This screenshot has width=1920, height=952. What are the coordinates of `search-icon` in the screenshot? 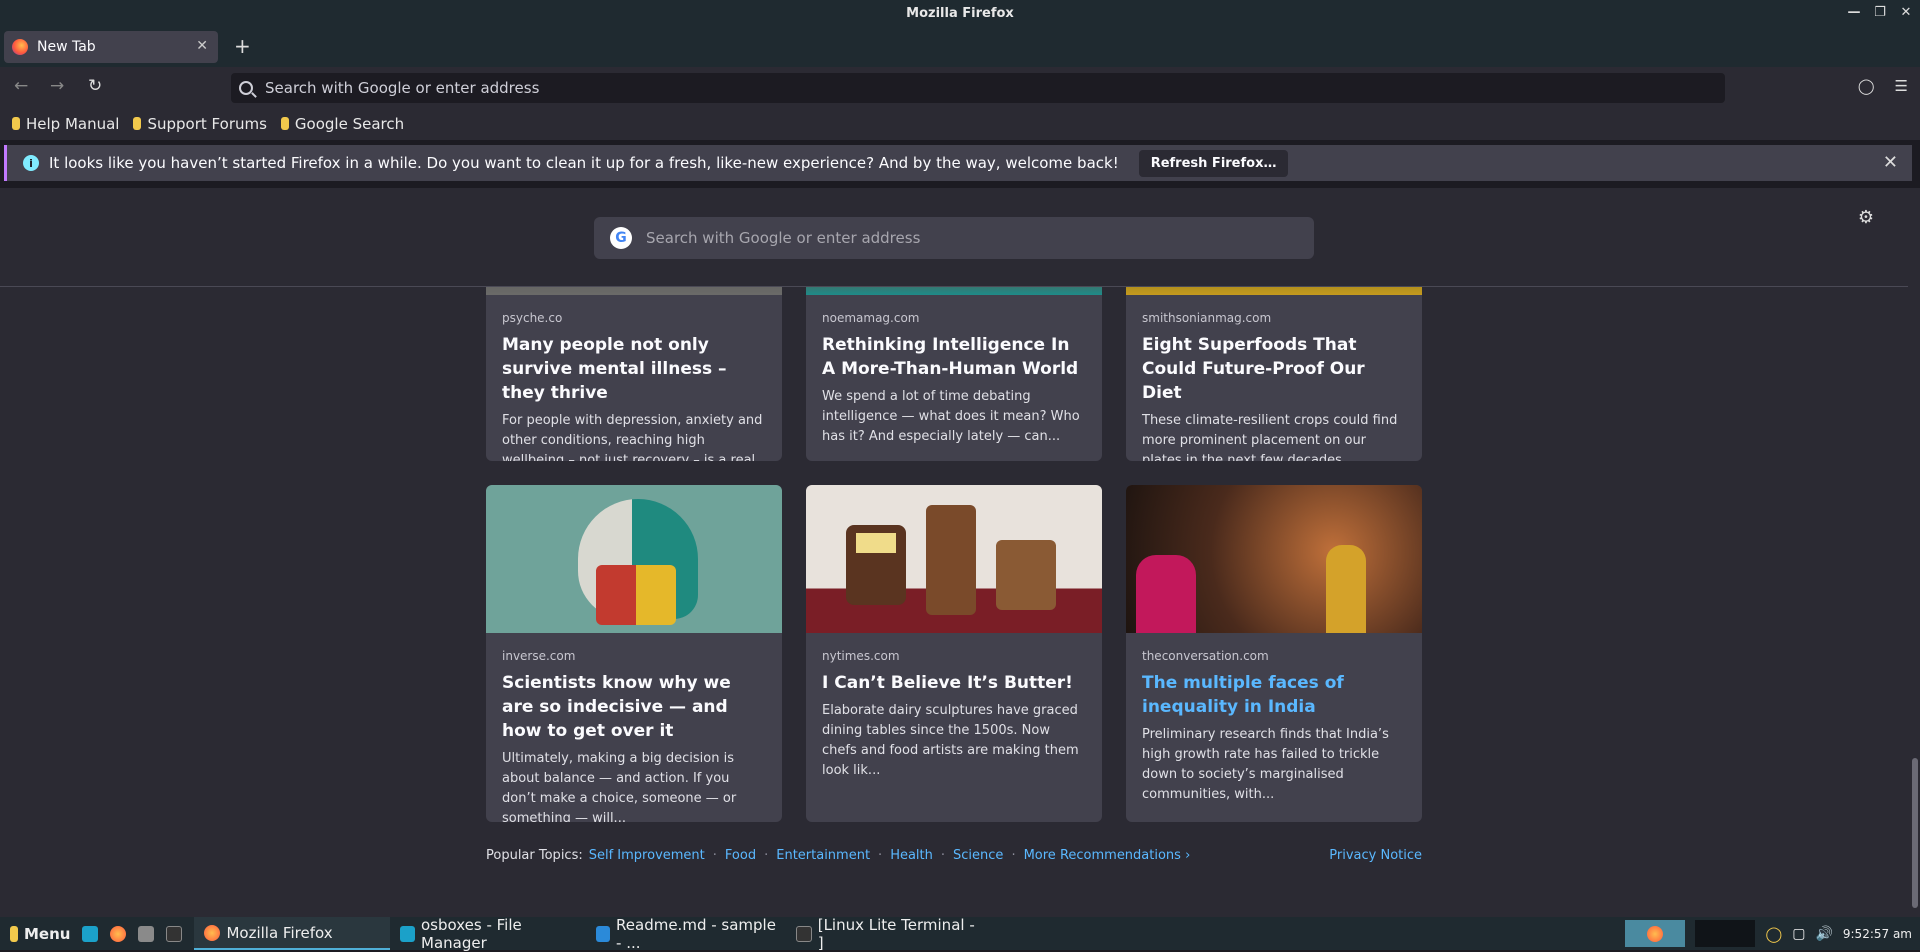 It's located at (246, 88).